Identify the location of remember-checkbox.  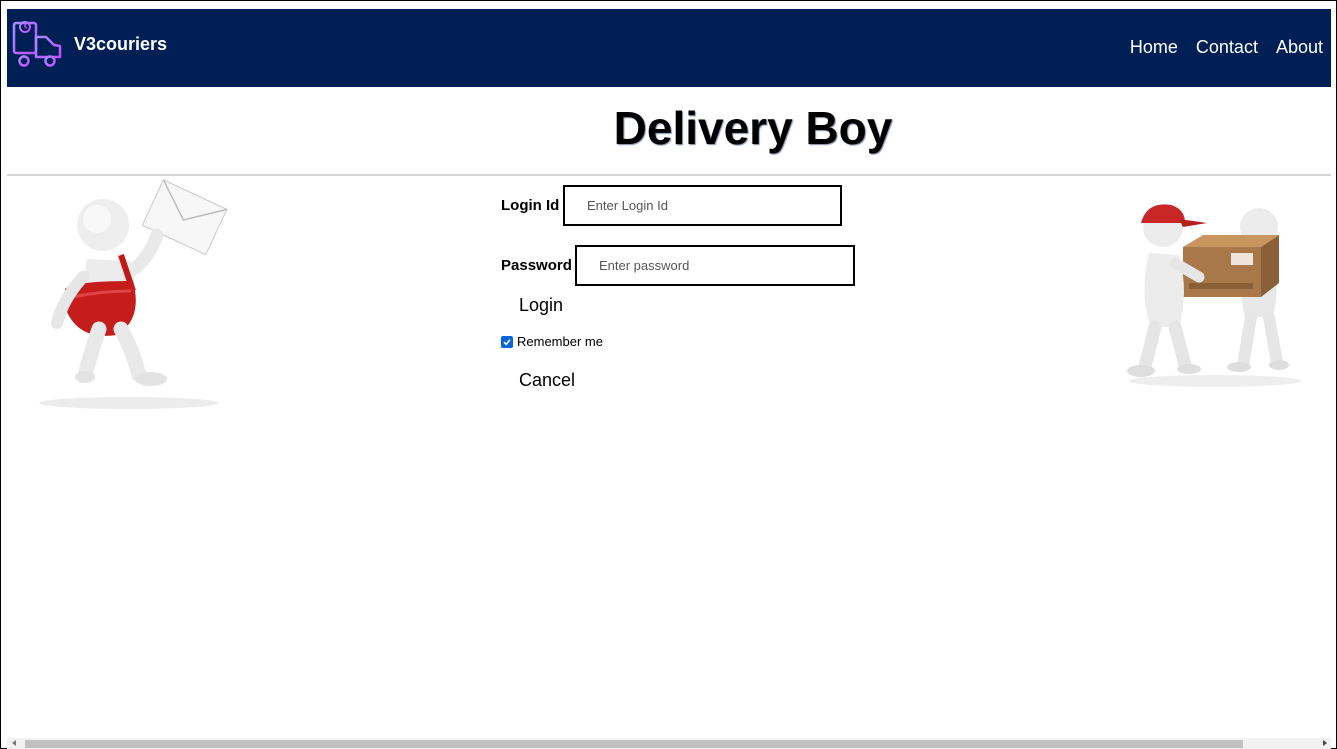
(507, 341).